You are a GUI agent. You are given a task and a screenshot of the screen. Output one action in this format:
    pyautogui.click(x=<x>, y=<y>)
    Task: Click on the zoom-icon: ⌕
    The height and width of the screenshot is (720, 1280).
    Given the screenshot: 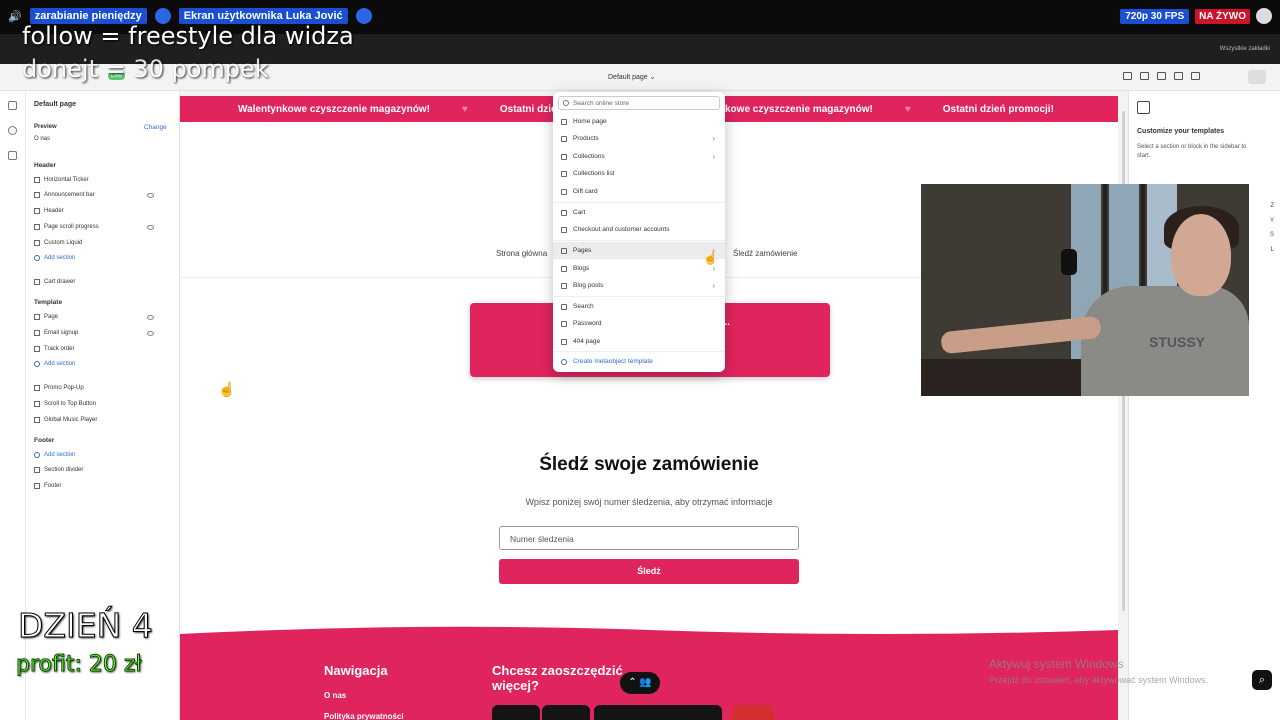 What is the action you would take?
    pyautogui.click(x=1262, y=680)
    